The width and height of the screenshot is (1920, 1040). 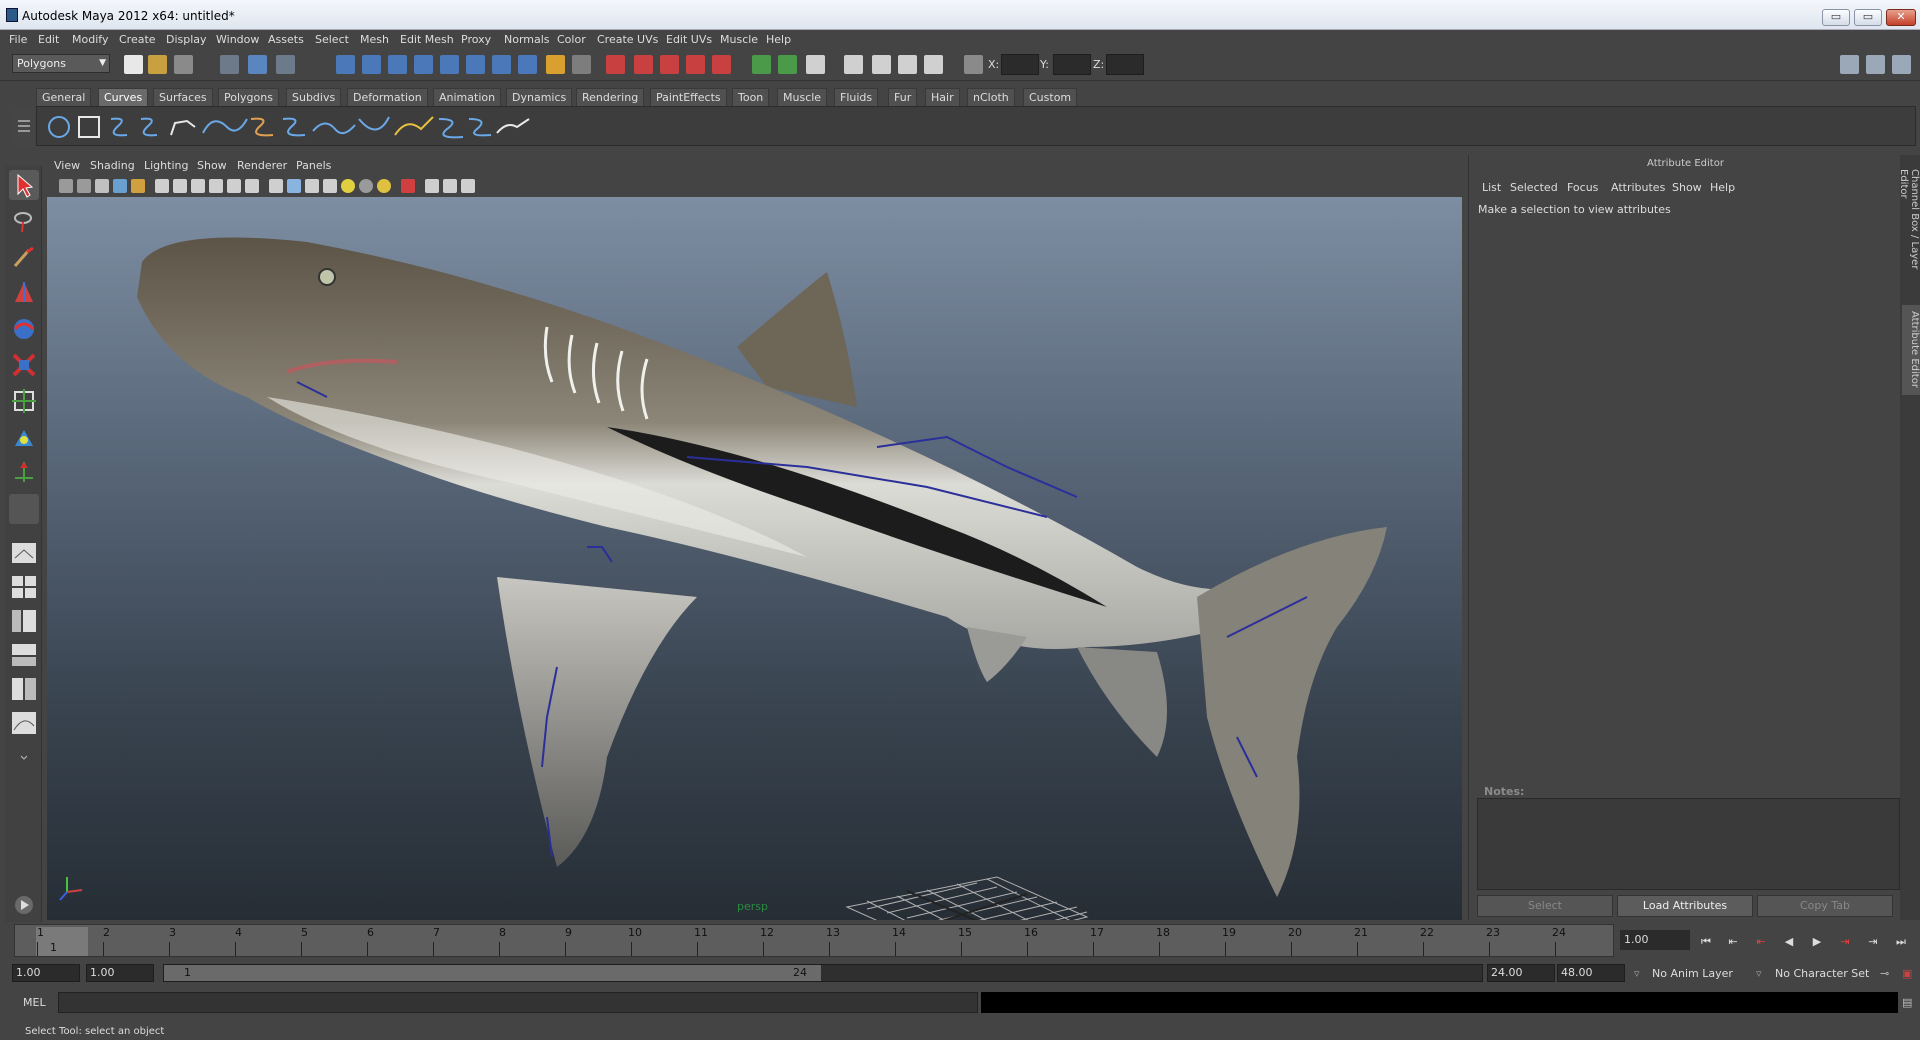 What do you see at coordinates (1759, 973) in the screenshot?
I see `chevron-down-icon: ▿` at bounding box center [1759, 973].